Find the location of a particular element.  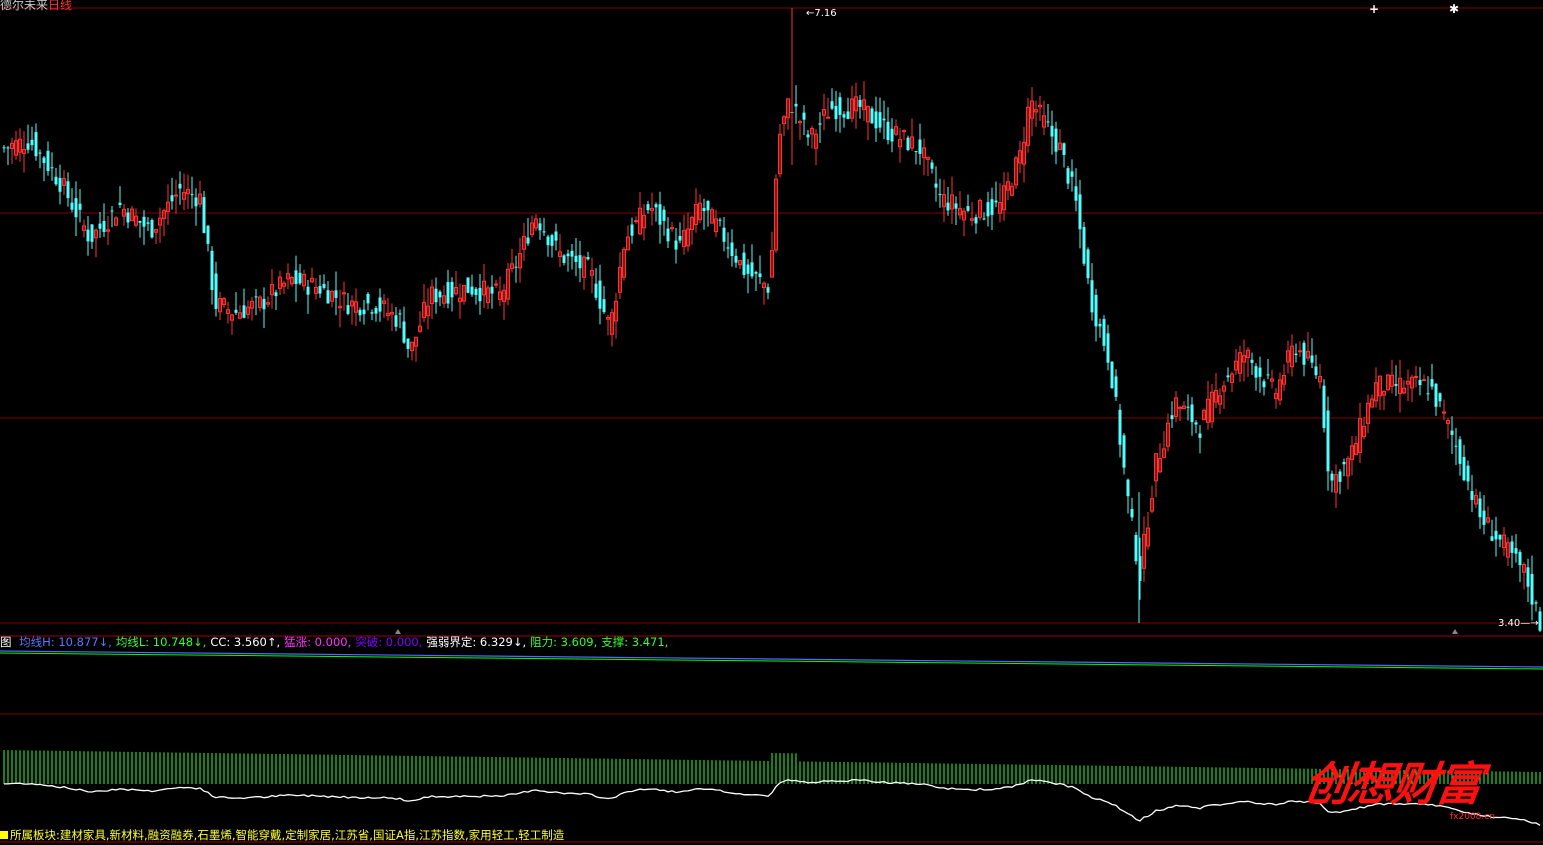

asterisk-icon: ✱ is located at coordinates (1454, 9).